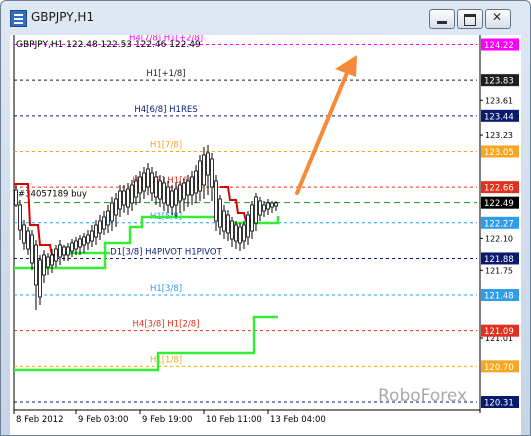  I want to click on price-badge-label: 121.48, so click(499, 297).